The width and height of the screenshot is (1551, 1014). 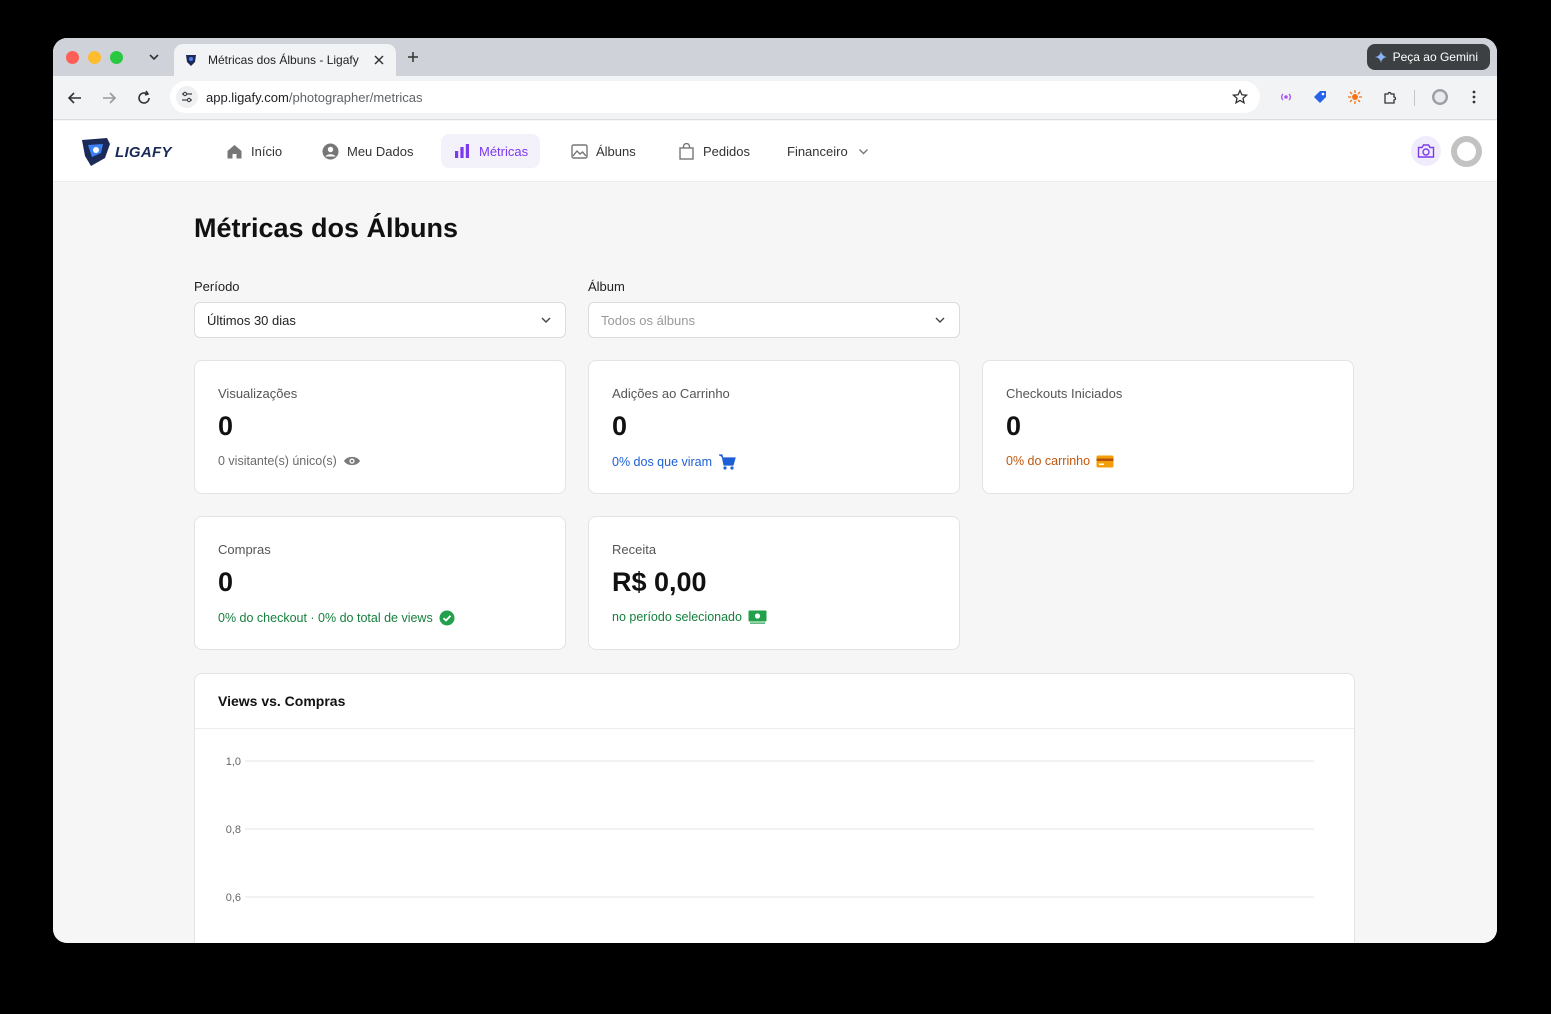 What do you see at coordinates (226, 426) in the screenshot?
I see `views-value: 0` at bounding box center [226, 426].